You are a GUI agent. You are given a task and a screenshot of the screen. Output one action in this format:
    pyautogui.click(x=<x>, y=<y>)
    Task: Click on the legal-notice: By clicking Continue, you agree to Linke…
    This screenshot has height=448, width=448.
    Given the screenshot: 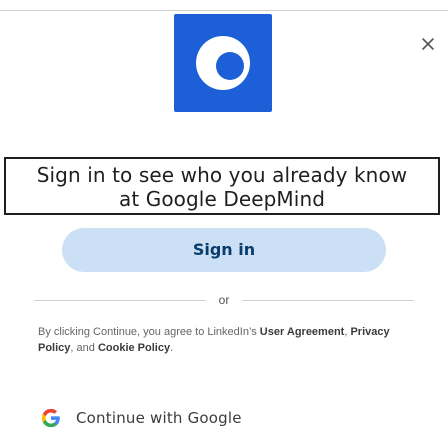 What is the action you would take?
    pyautogui.click(x=228, y=340)
    